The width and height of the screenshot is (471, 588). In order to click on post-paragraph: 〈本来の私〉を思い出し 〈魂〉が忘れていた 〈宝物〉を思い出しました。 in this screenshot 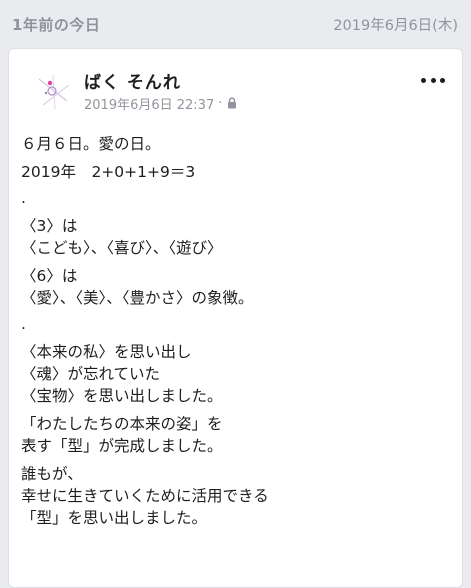, I will do `click(122, 374)`.